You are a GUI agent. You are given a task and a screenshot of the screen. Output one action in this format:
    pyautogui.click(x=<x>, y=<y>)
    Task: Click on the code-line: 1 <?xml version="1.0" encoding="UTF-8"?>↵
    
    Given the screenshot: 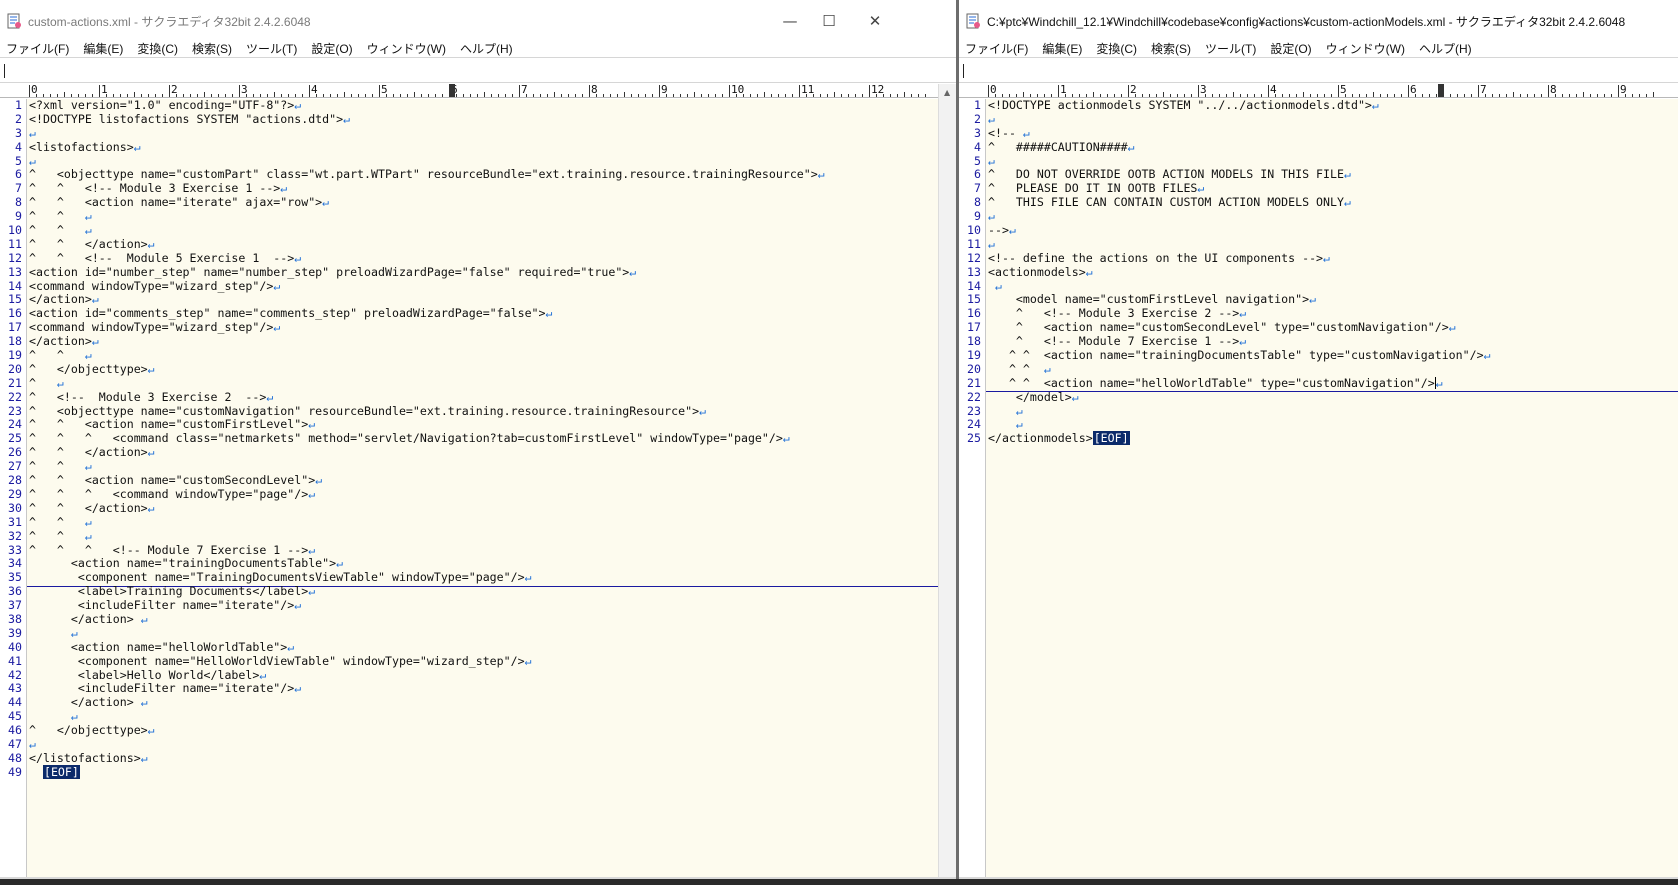 What is the action you would take?
    pyautogui.click(x=469, y=106)
    